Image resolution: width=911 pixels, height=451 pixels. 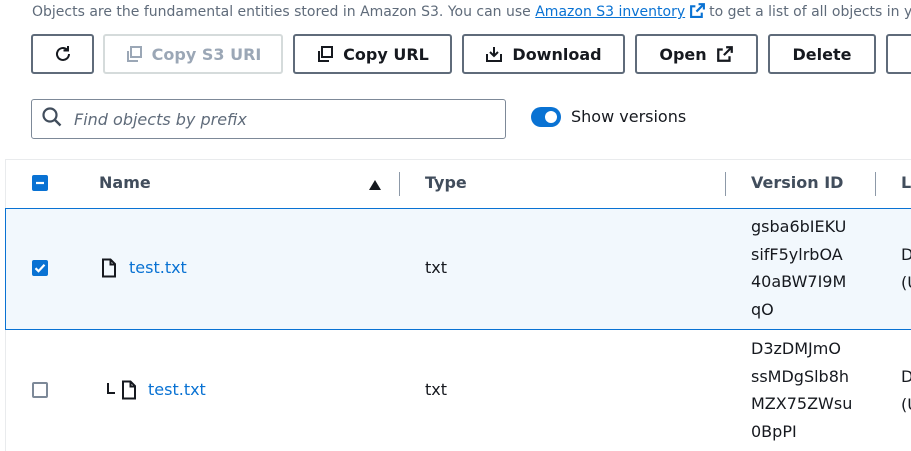 I want to click on version-id-line: ssMDgSlb8h, so click(x=800, y=376).